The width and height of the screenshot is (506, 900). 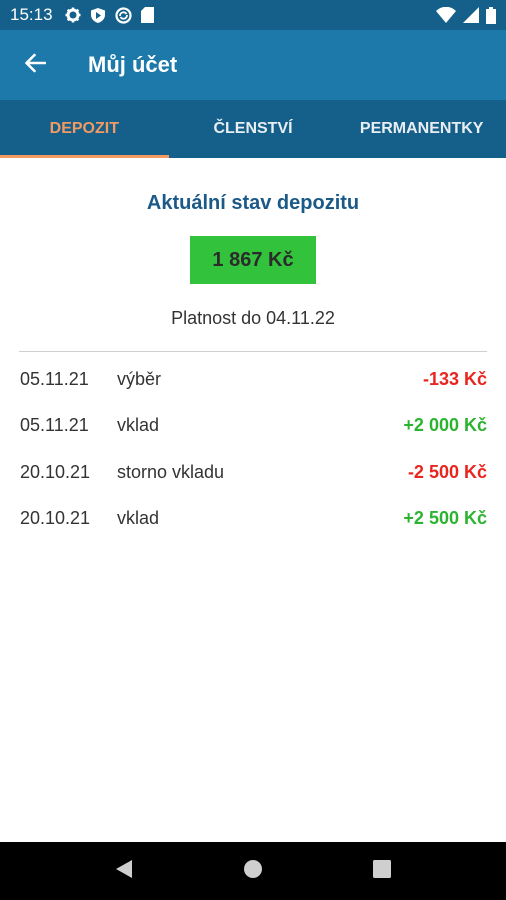 What do you see at coordinates (421, 129) in the screenshot?
I see `tab-permanentky: PERMANENTKY` at bounding box center [421, 129].